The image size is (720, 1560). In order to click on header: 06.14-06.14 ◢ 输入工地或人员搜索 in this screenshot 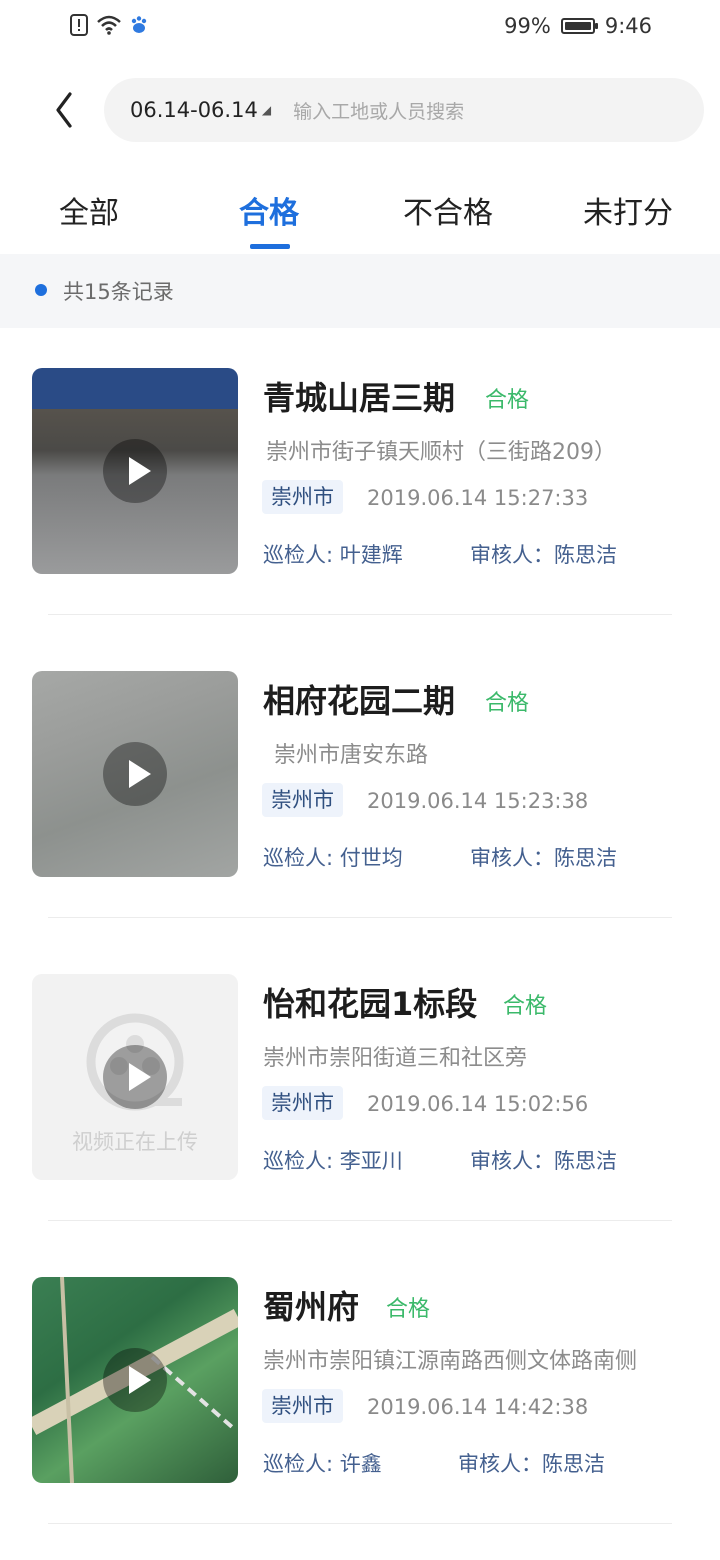, I will do `click(360, 110)`.